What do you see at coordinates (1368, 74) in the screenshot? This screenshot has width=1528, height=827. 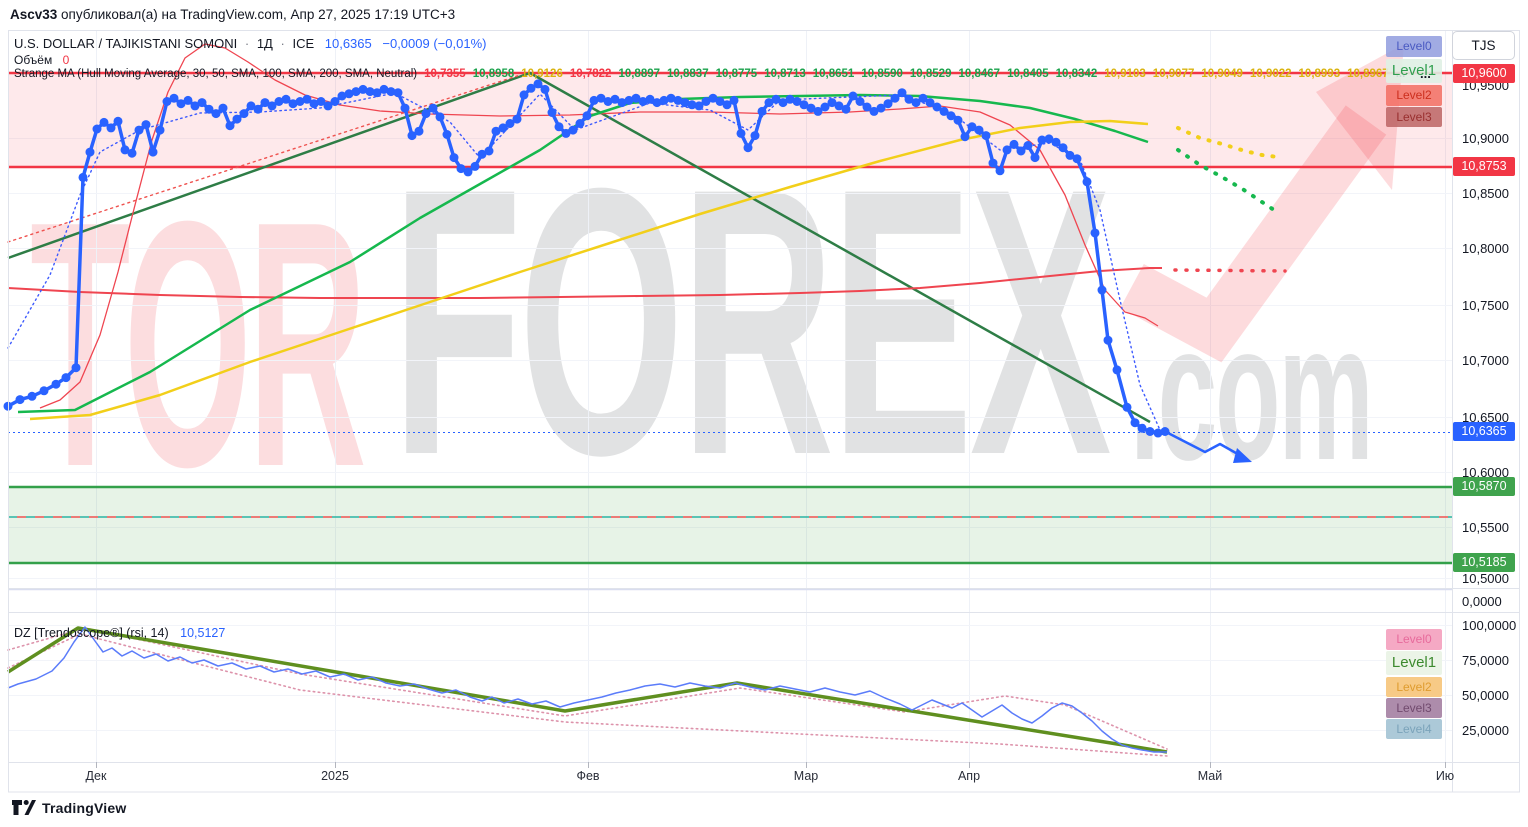 I see `ma-value: 10,8967` at bounding box center [1368, 74].